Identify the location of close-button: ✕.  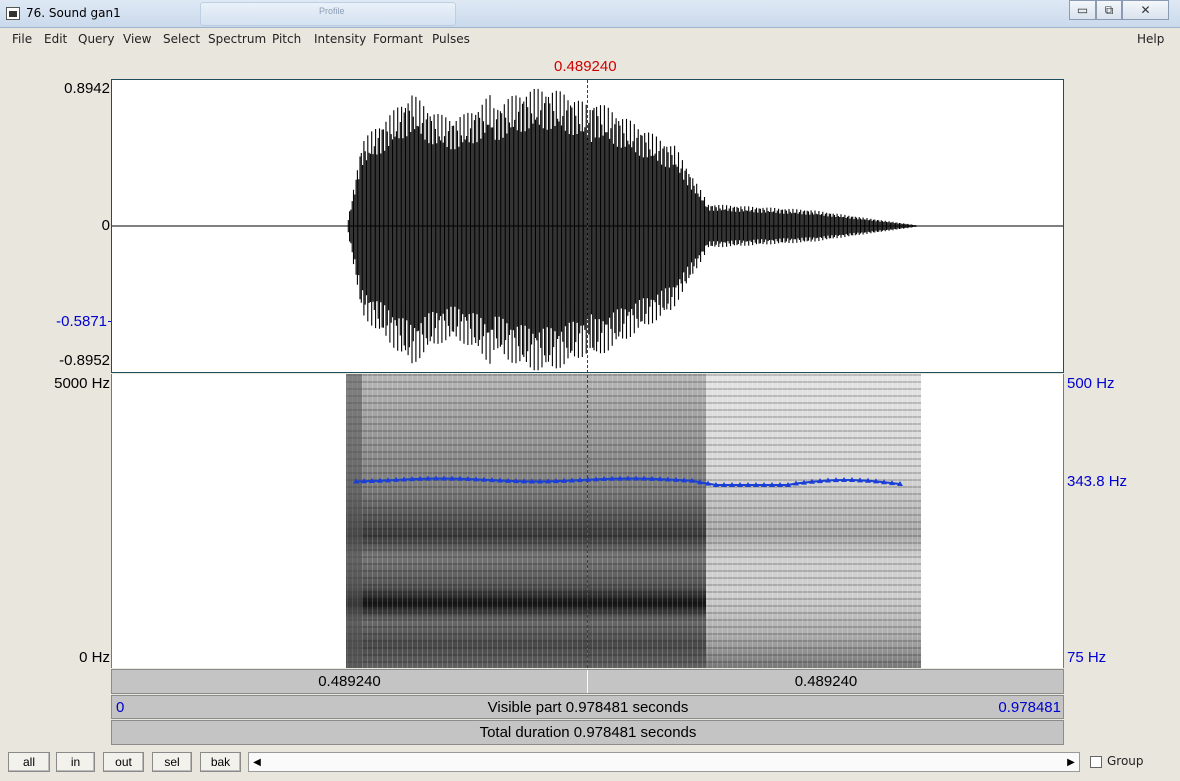
(1145, 10).